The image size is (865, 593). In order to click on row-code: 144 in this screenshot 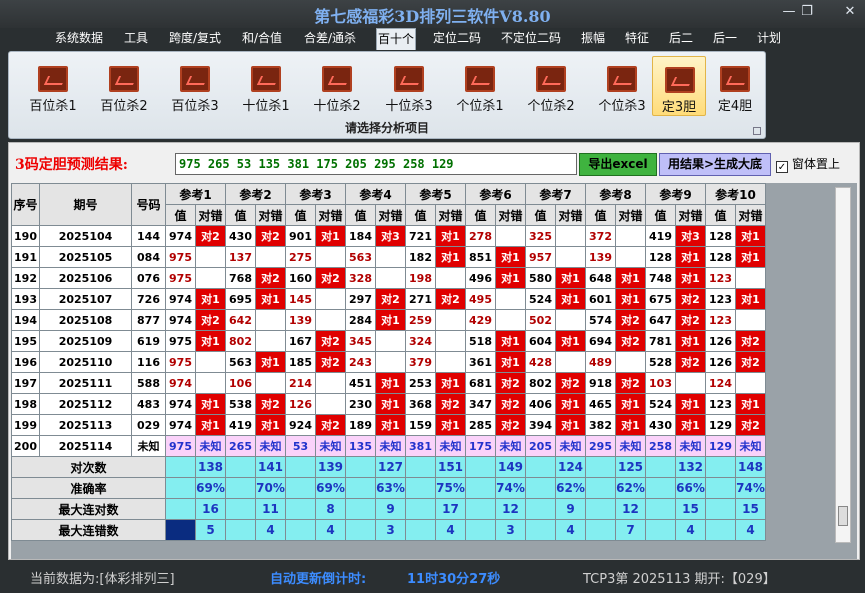, I will do `click(148, 236)`.